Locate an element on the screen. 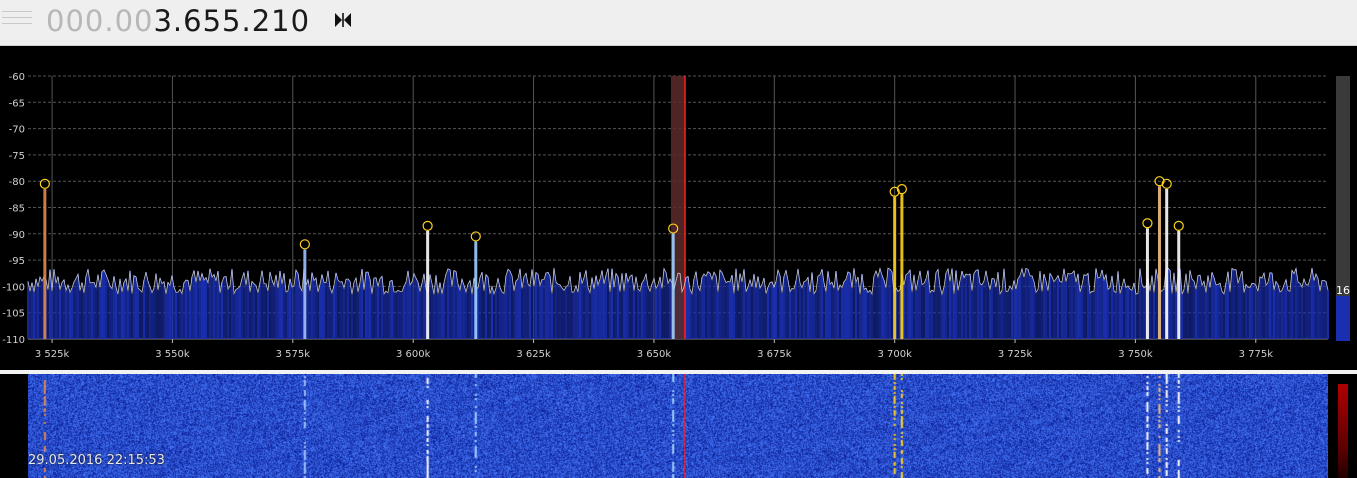  level-meter-value: 16 is located at coordinates (1343, 290).